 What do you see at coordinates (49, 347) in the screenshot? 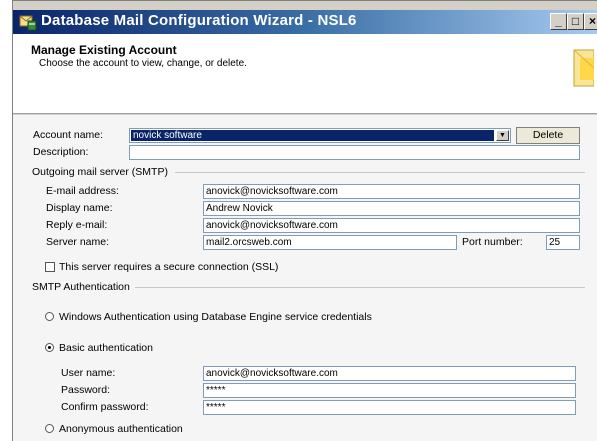
I see `basic-auth-radio` at bounding box center [49, 347].